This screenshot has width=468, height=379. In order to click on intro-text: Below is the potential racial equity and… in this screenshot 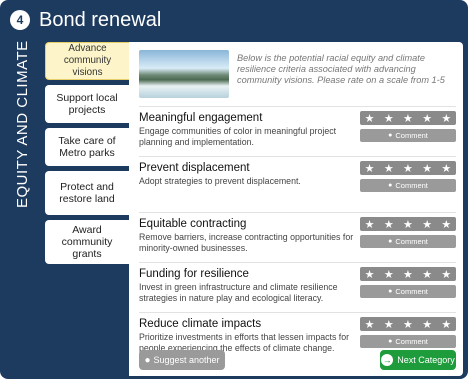, I will do `click(341, 69)`.